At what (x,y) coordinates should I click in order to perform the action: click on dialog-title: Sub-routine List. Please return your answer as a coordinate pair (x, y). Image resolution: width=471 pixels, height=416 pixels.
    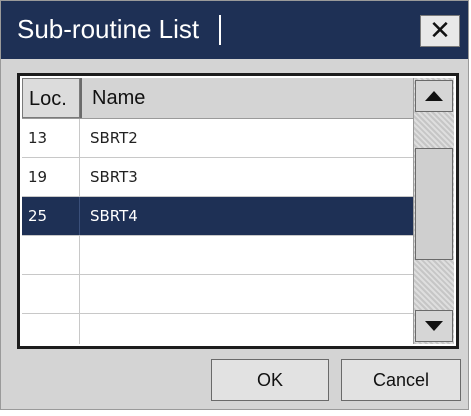
    Looking at the image, I should click on (108, 29).